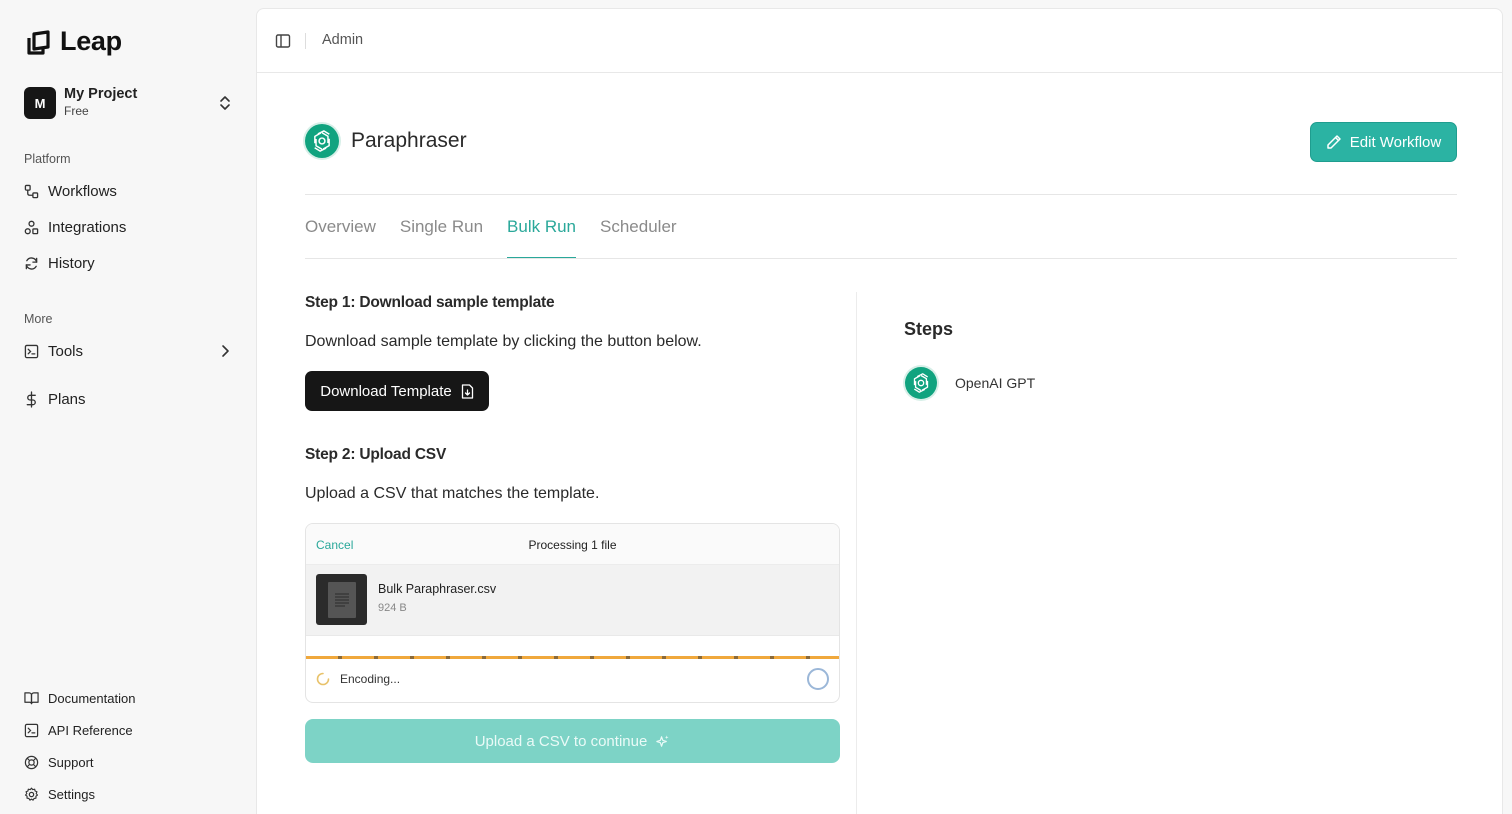 The height and width of the screenshot is (814, 1512). Describe the element at coordinates (31, 263) in the screenshot. I see `refresh-icon` at that location.